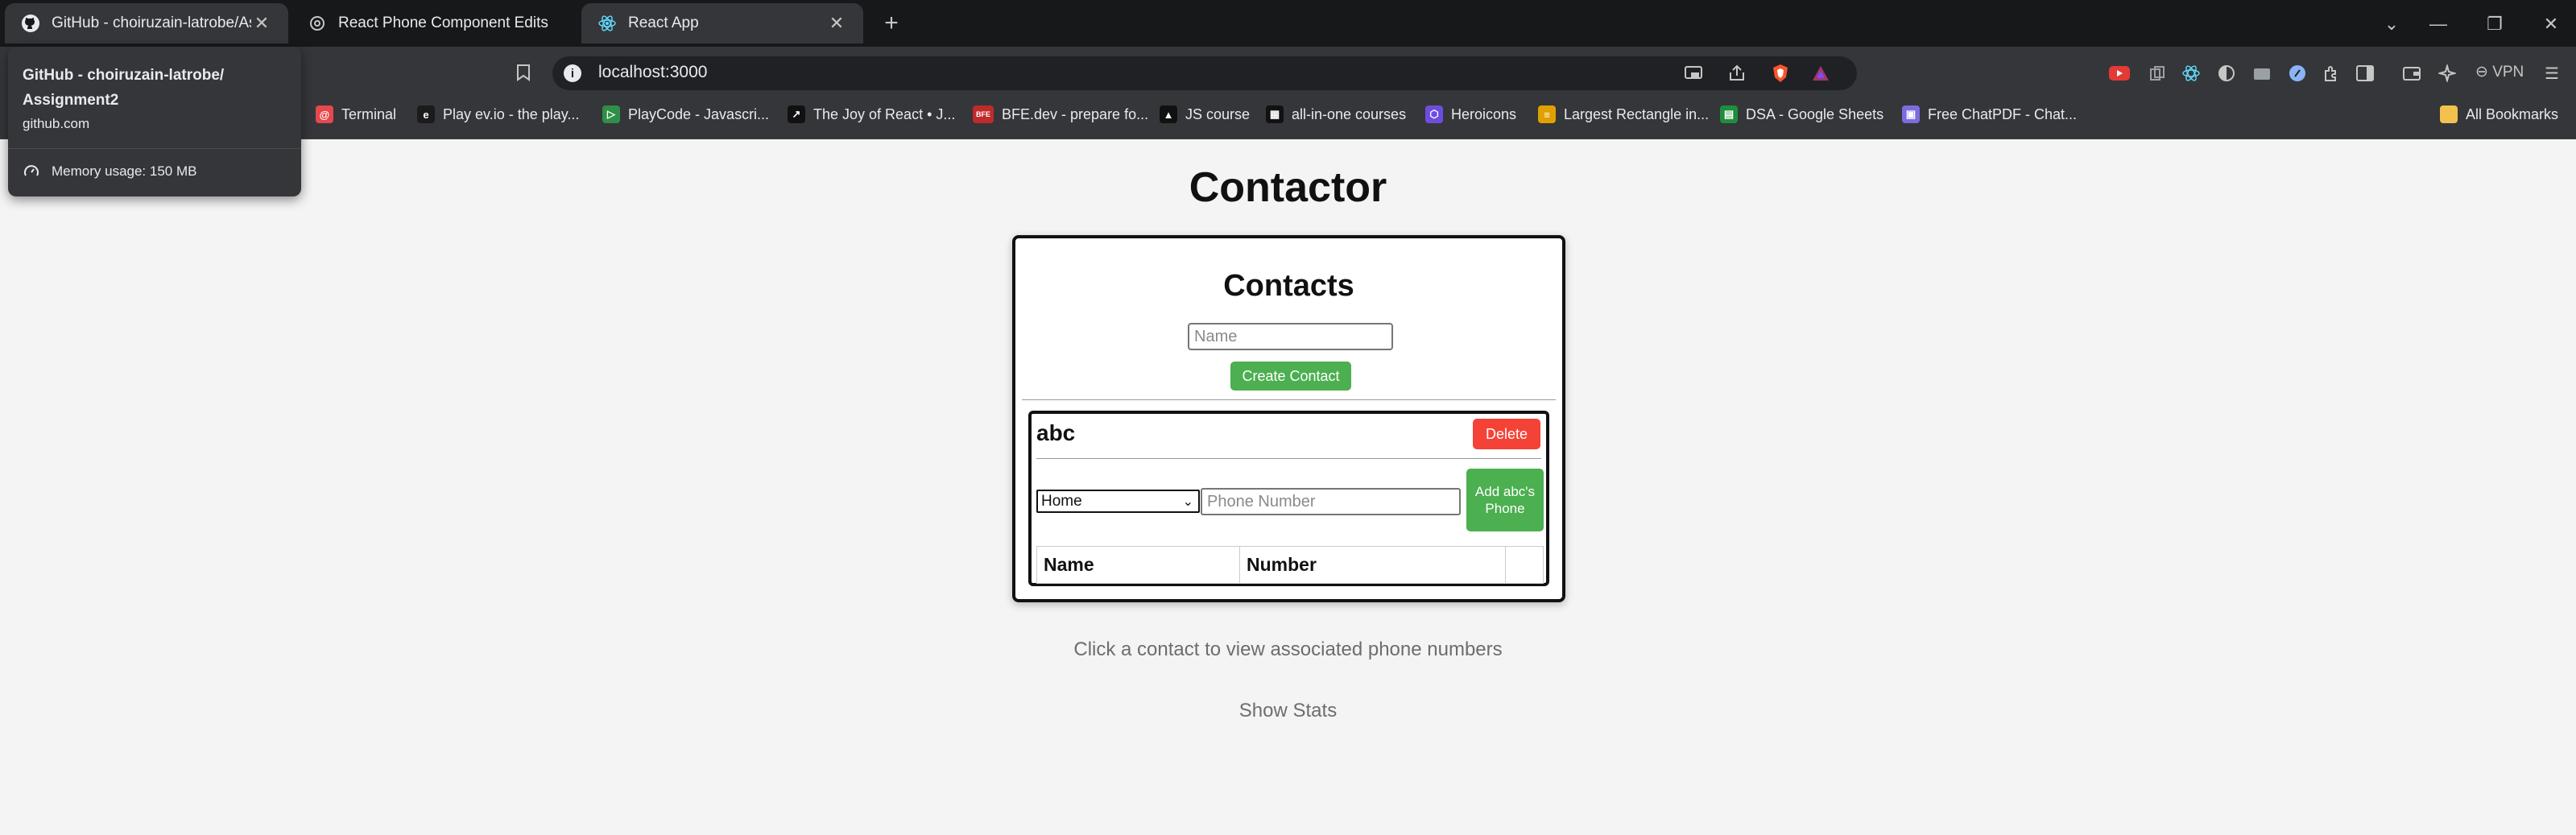 The height and width of the screenshot is (835, 2576). Describe the element at coordinates (125, 171) in the screenshot. I see `memory-usage-text: Memory usage: 150 MB` at that location.